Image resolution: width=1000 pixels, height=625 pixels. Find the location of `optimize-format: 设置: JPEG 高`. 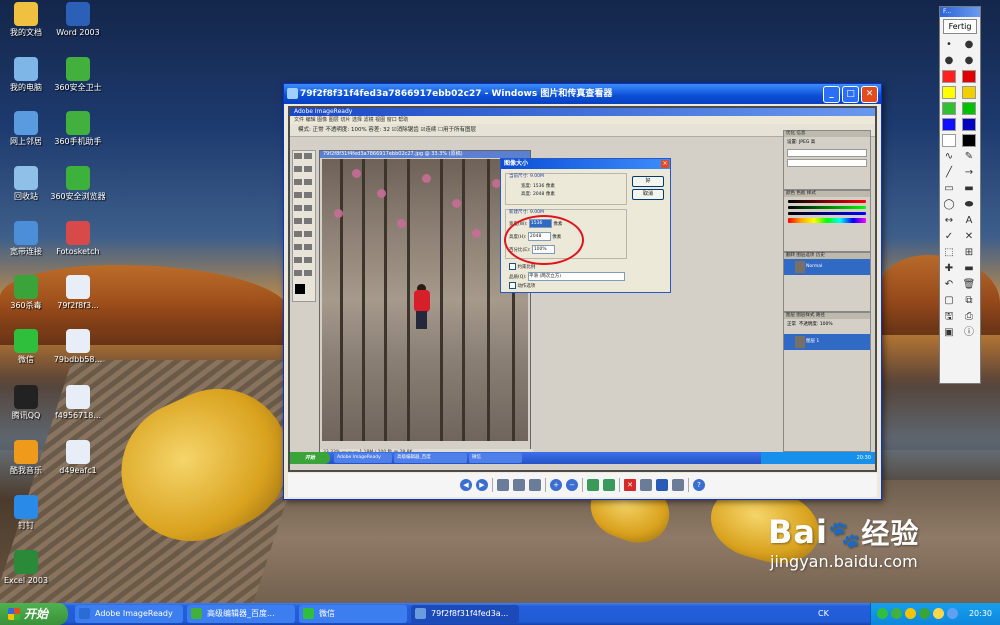

optimize-format: 设置: JPEG 高 is located at coordinates (801, 142).